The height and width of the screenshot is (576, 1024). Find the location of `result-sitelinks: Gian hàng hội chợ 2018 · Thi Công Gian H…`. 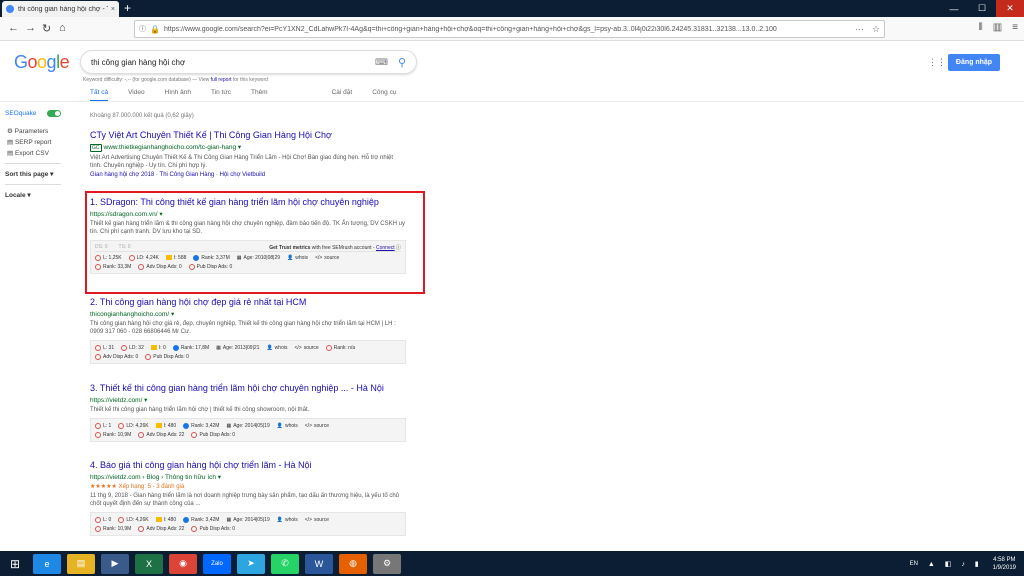

result-sitelinks: Gian hàng hội chợ 2018 · Thi Công Gian H… is located at coordinates (250, 175).